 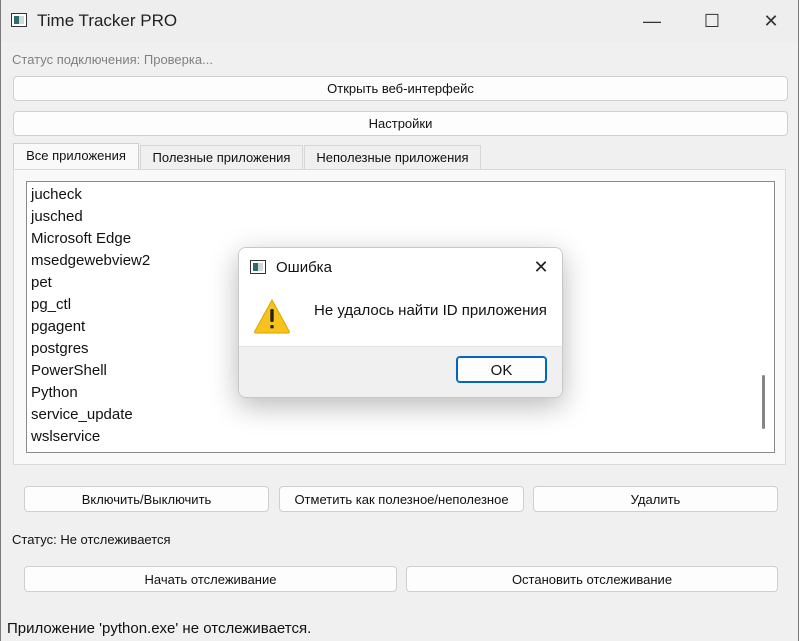 I want to click on settings-button: Настройки, so click(x=400, y=123).